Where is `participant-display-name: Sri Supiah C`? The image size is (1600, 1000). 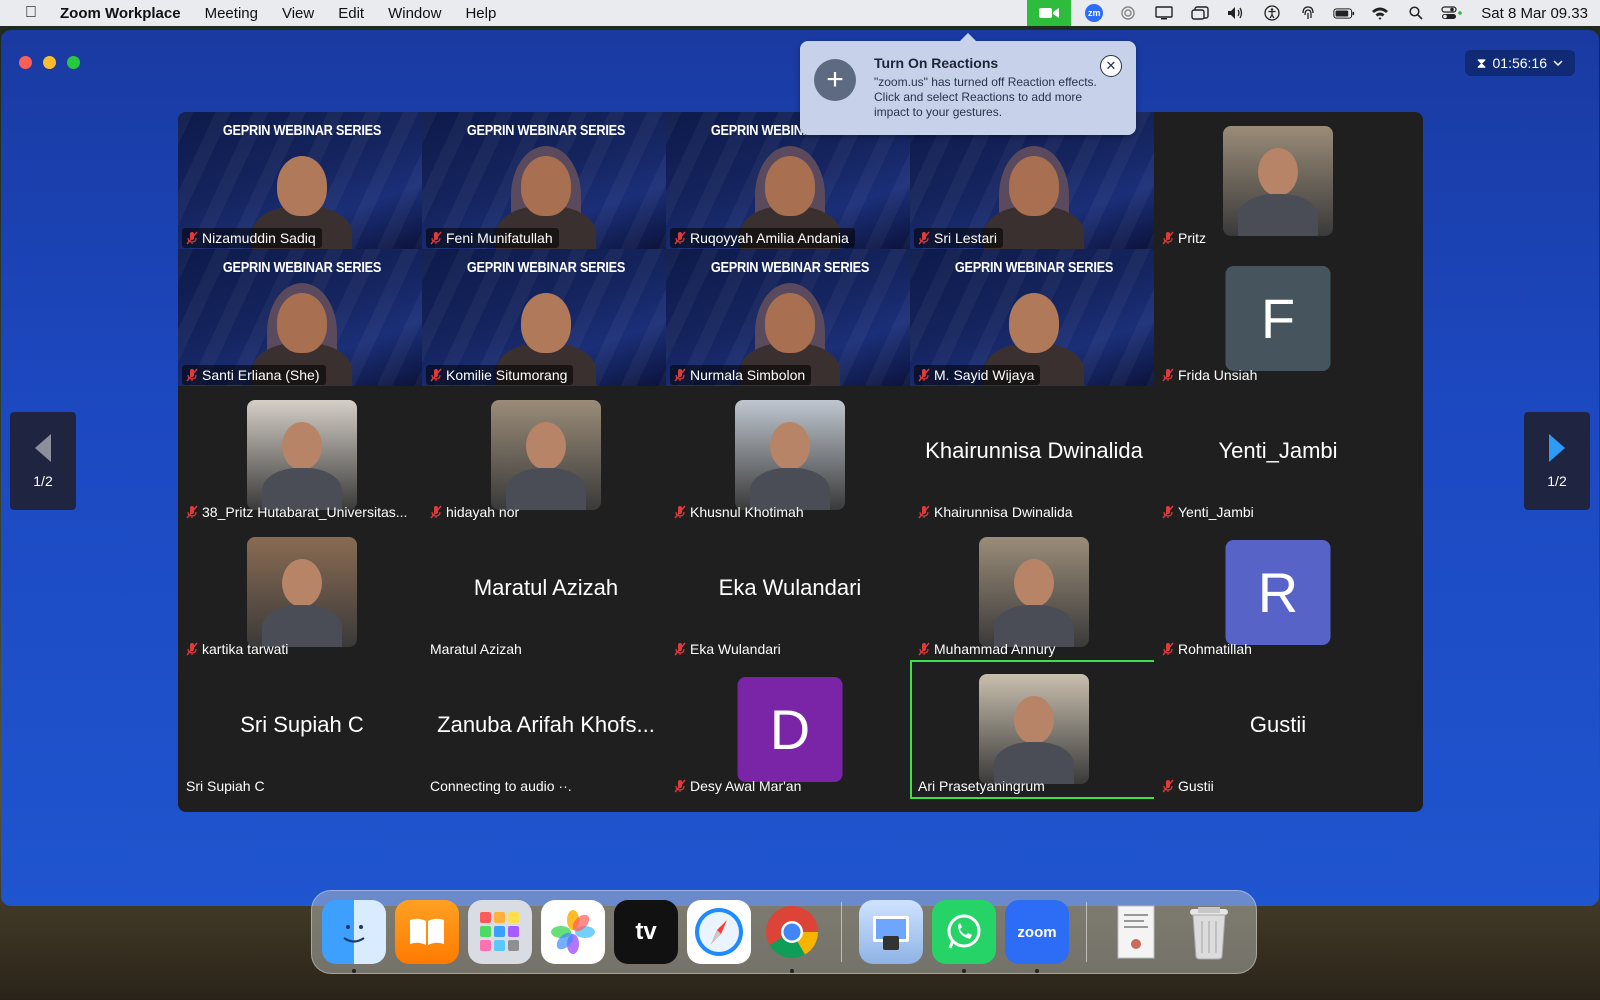
participant-display-name: Sri Supiah C is located at coordinates (302, 724).